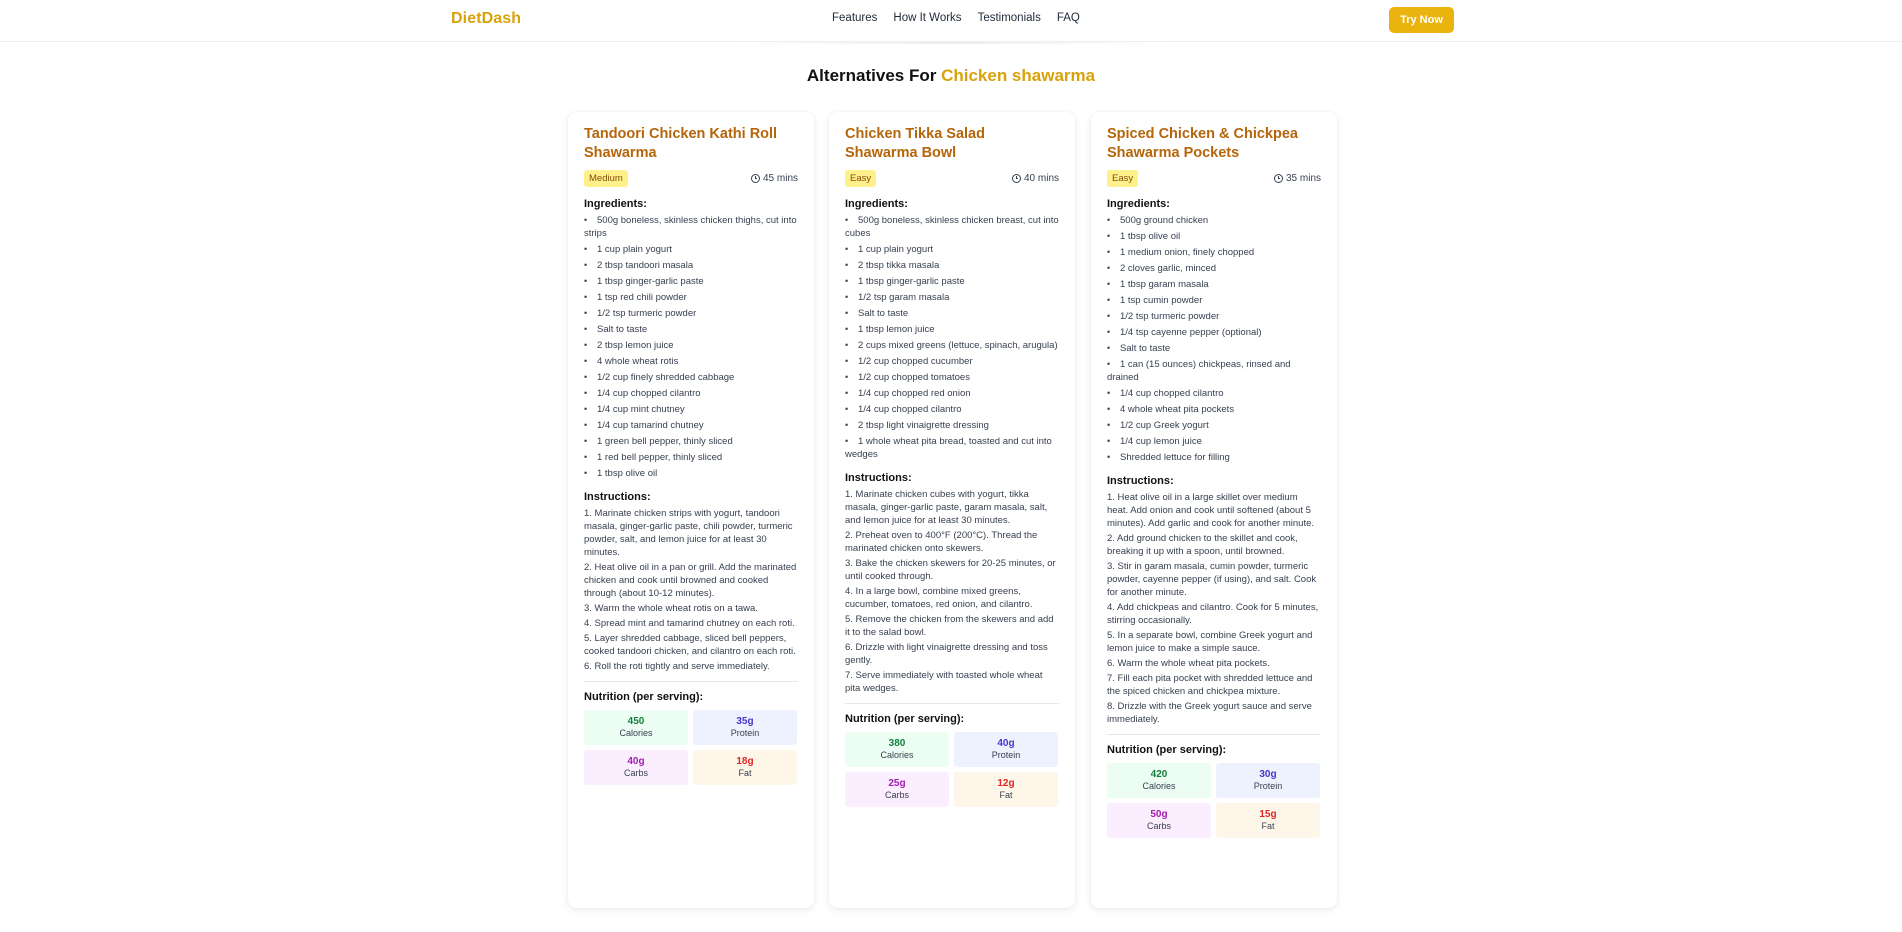 This screenshot has height=932, width=1902. I want to click on ingredient-item: 1 medium onion, finely chopped, so click(1209, 252).